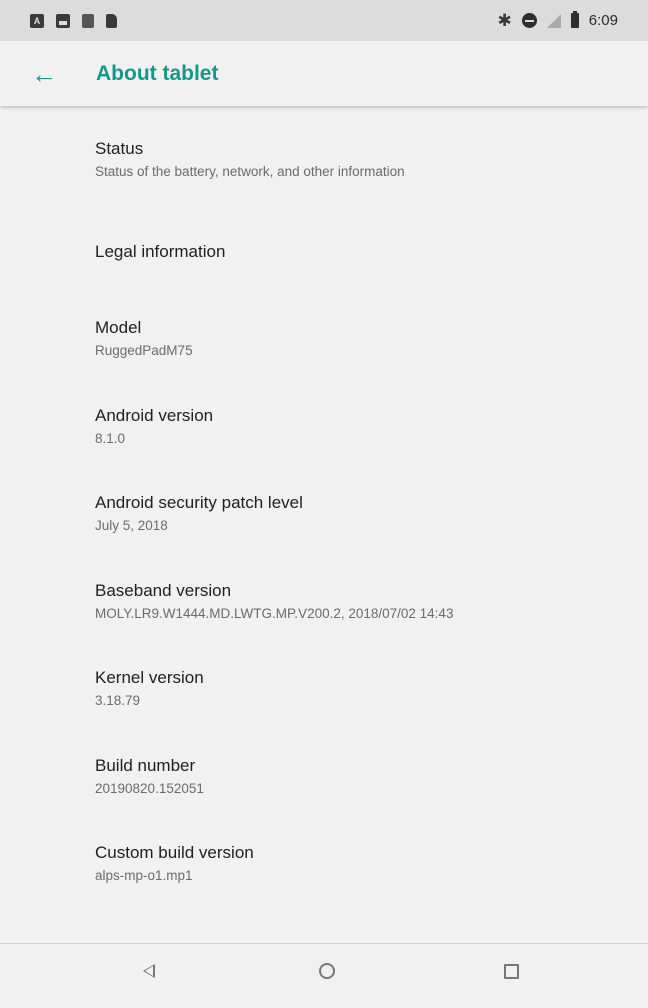  I want to click on list-item-title: Build number, so click(145, 765).